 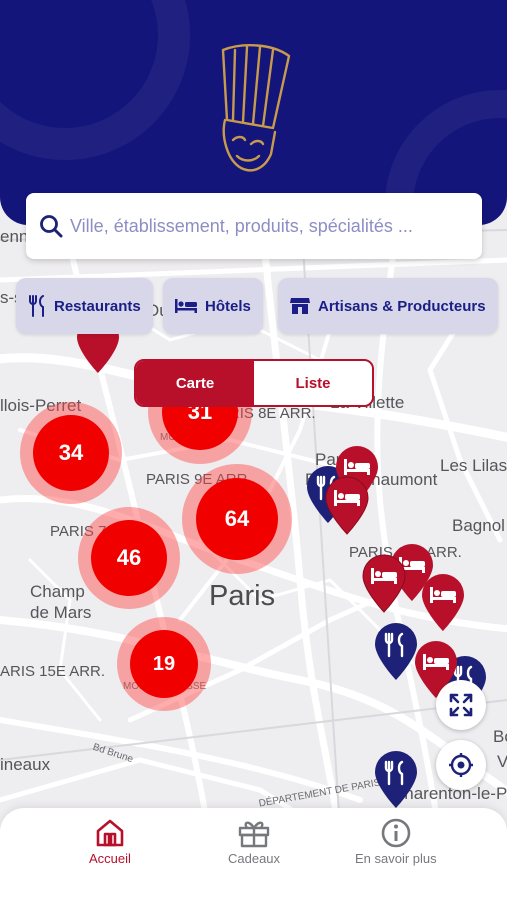 What do you see at coordinates (186, 306) in the screenshot?
I see `bed-icon` at bounding box center [186, 306].